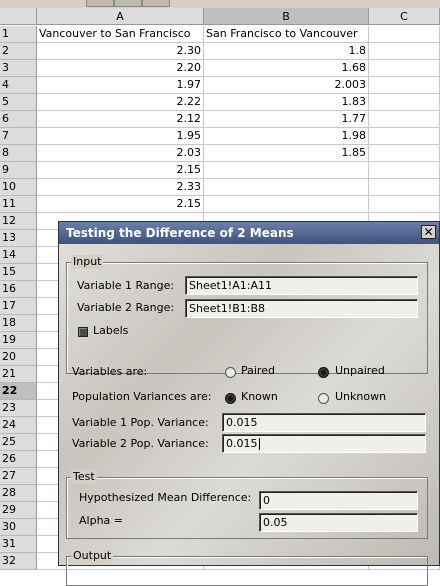 This screenshot has height=586, width=440. What do you see at coordinates (92, 556) in the screenshot?
I see `output-legend: Output` at bounding box center [92, 556].